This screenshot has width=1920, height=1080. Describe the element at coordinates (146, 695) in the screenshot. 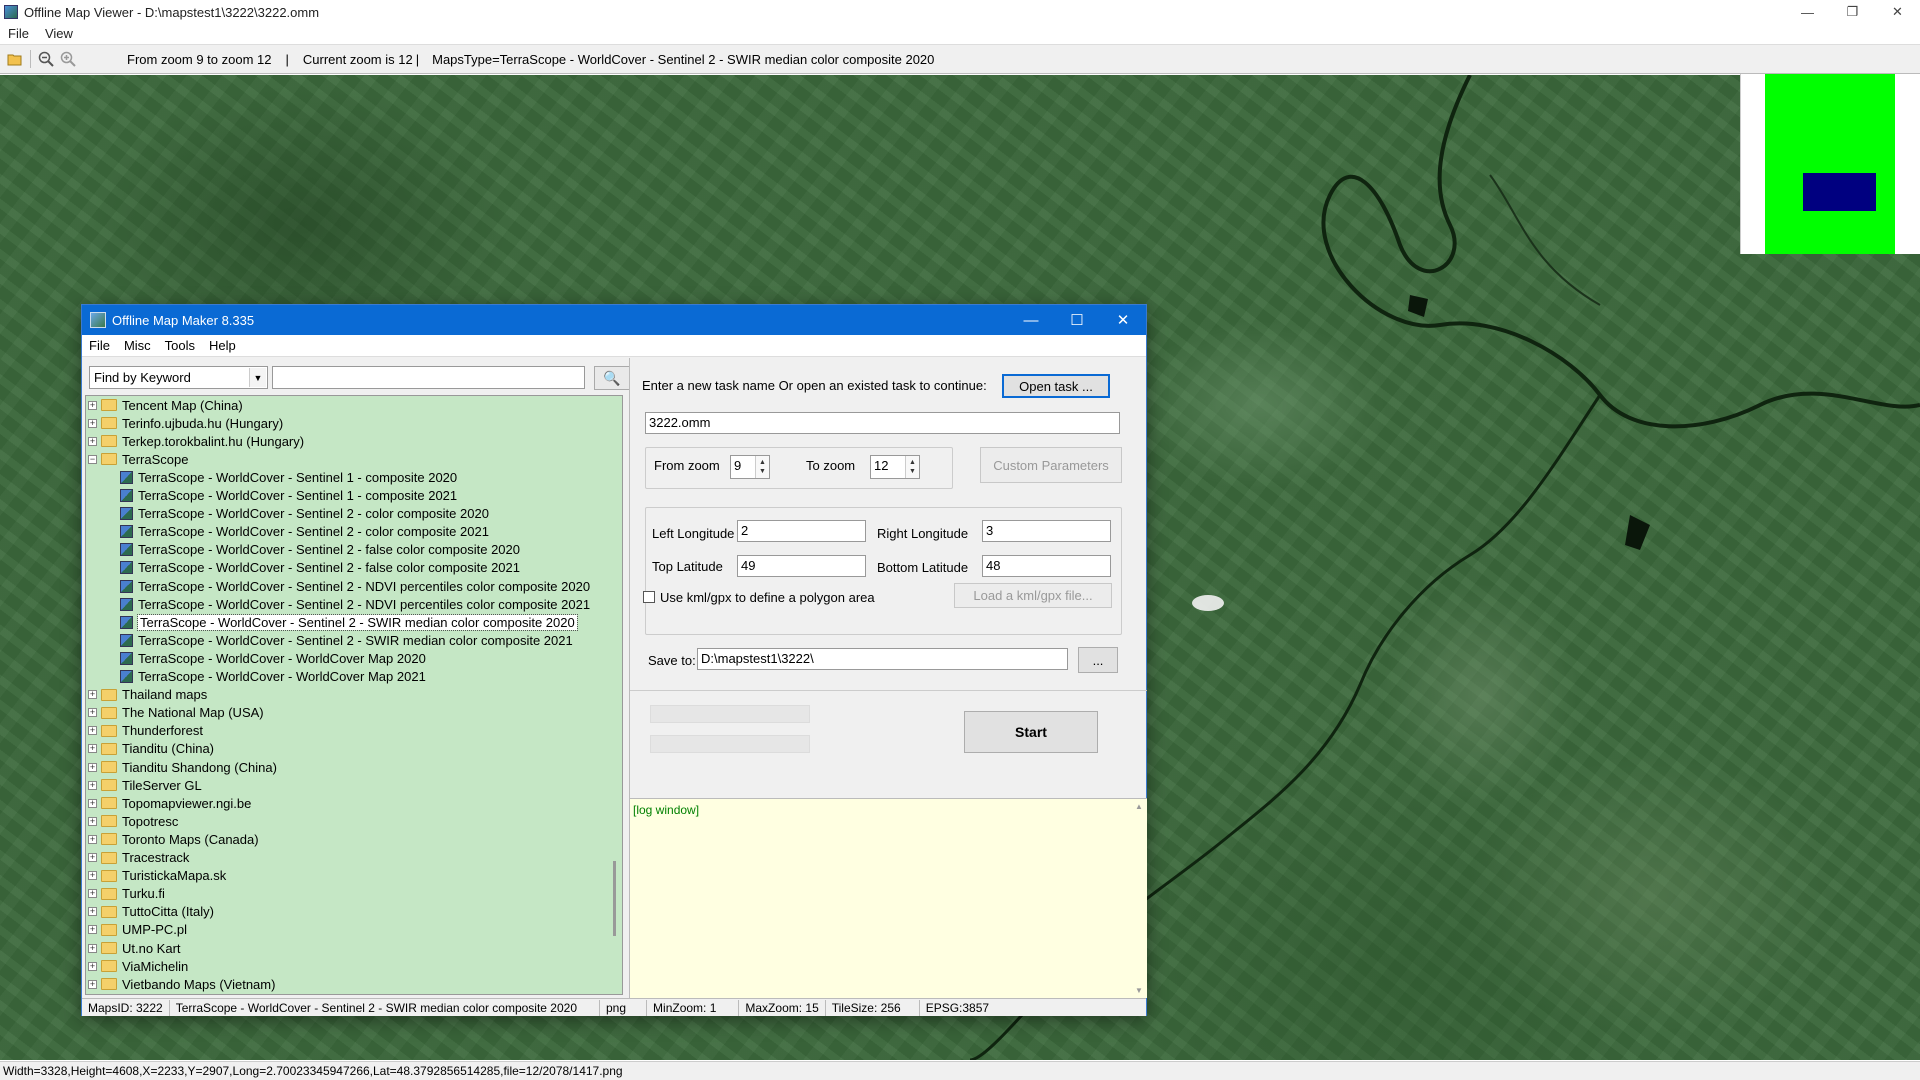

I see `tree-folder-node: + Thailand maps` at that location.